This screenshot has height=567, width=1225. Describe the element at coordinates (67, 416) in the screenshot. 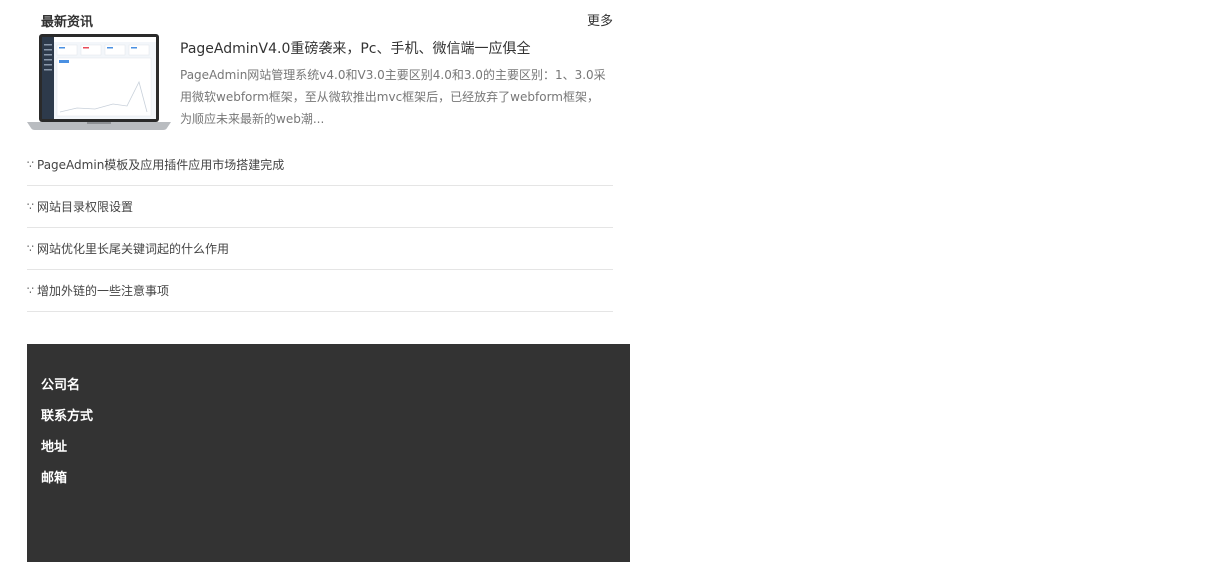

I see `footer-contact: 联系方式` at that location.